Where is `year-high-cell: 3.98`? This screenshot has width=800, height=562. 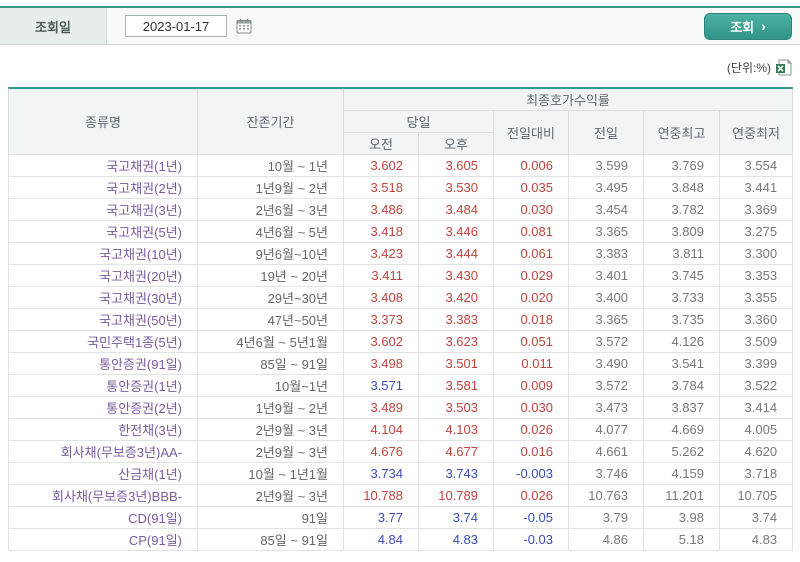 year-high-cell: 3.98 is located at coordinates (681, 517).